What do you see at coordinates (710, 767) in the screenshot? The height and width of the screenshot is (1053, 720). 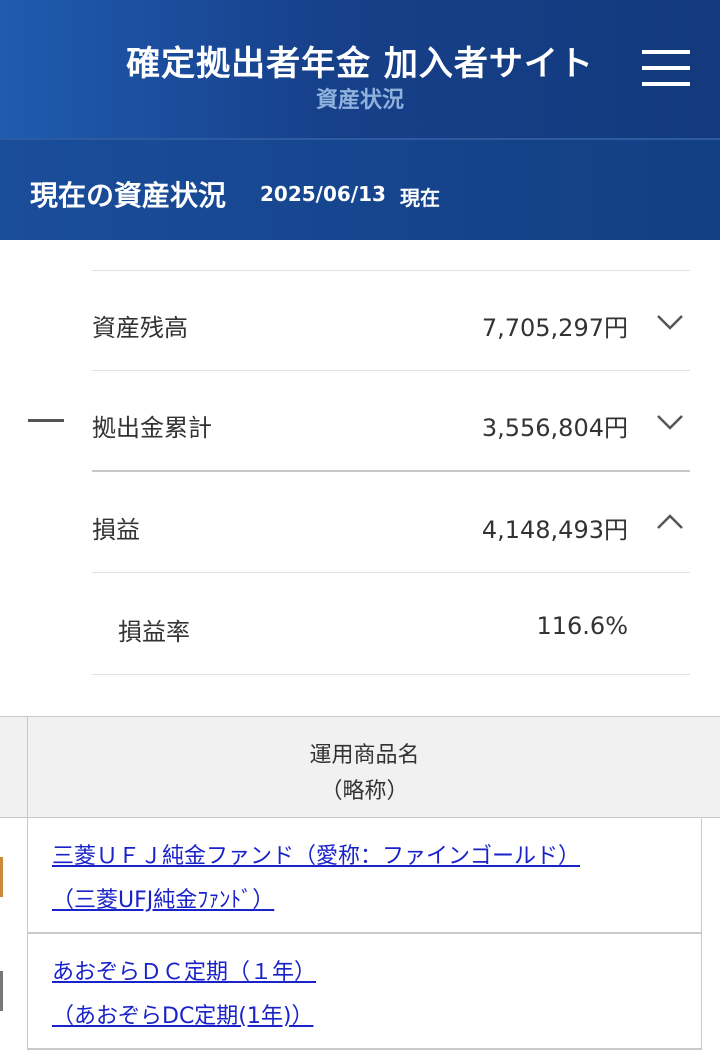 I see `table-header-right` at bounding box center [710, 767].